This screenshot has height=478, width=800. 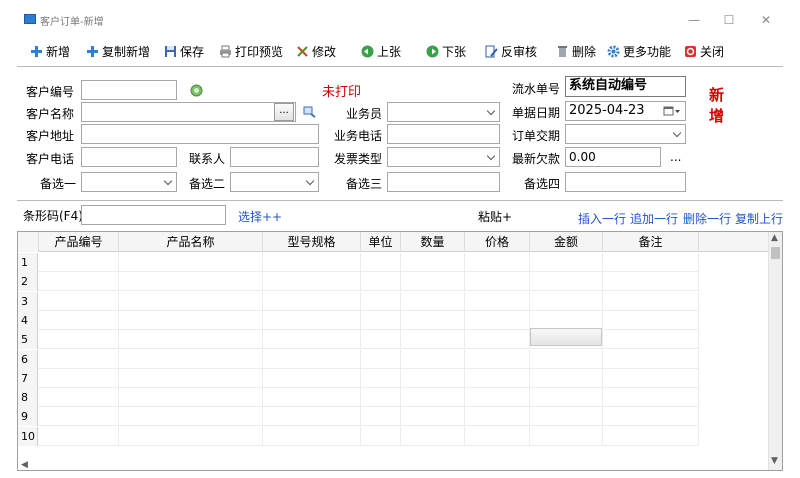 I want to click on contact-input, so click(x=274, y=157).